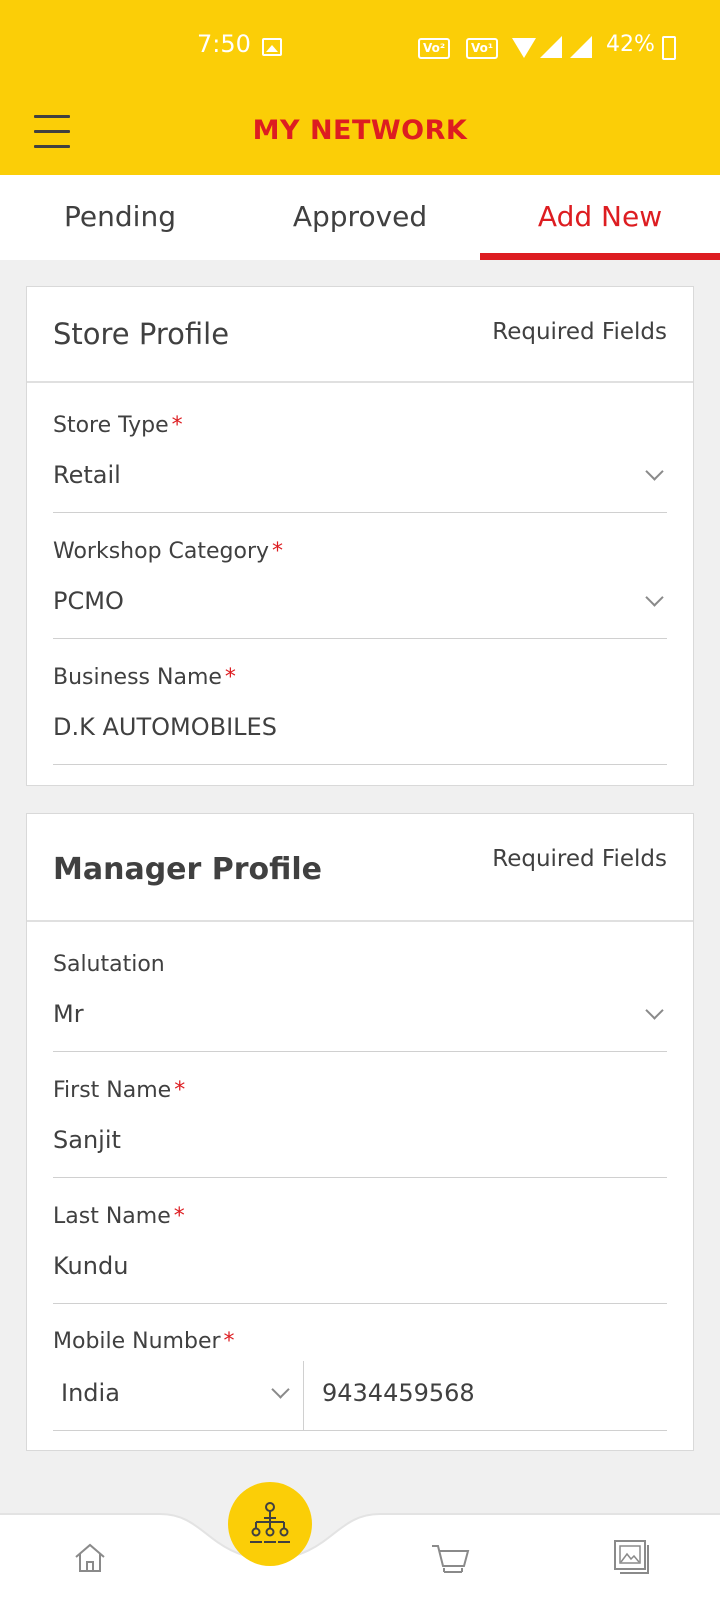  Describe the element at coordinates (119, 1216) in the screenshot. I see `last-name-label: Last Name *` at that location.